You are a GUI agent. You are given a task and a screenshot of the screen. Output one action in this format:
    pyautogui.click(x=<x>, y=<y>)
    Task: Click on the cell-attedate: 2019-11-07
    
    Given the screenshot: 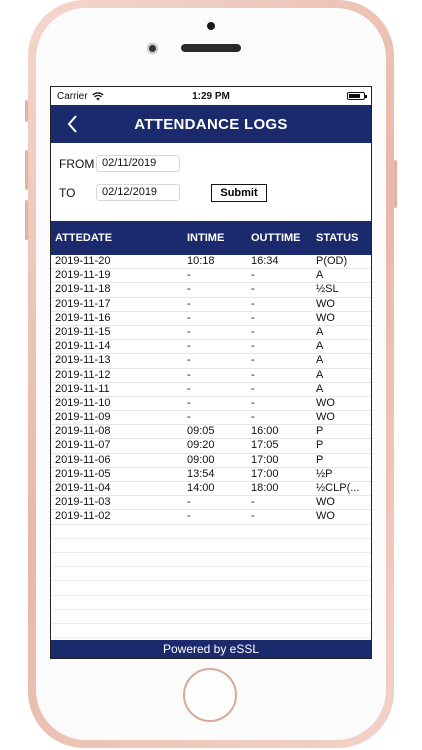 What is the action you would take?
    pyautogui.click(x=83, y=445)
    